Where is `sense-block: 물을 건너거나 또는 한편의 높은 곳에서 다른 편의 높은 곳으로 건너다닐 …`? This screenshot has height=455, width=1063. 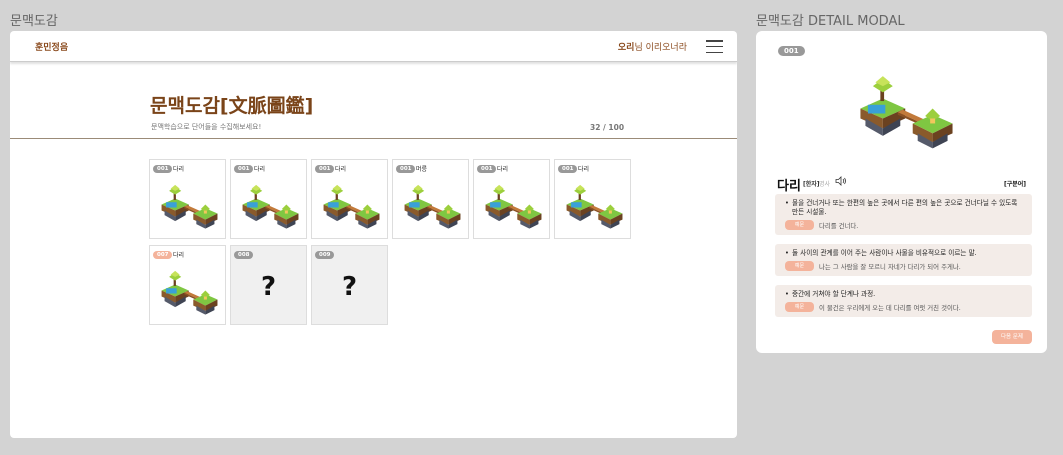 sense-block: 물을 건너거나 또는 한편의 높은 곳에서 다른 편의 높은 곳으로 건너다닐 … is located at coordinates (903, 214).